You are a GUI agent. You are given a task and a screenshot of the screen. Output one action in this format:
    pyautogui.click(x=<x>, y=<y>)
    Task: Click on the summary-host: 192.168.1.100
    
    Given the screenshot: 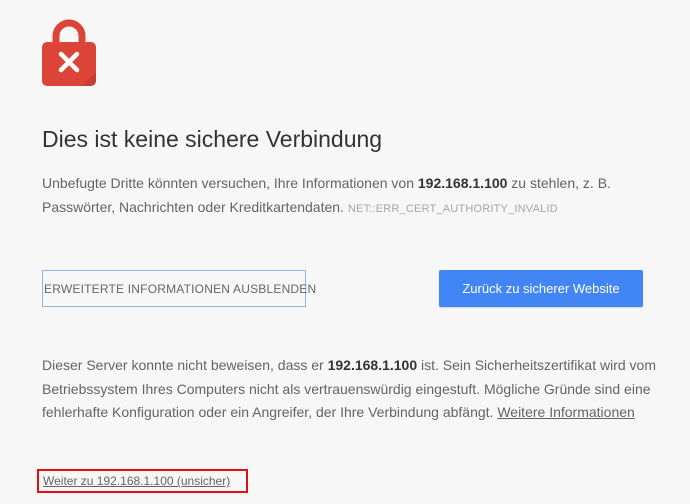 What is the action you would take?
    pyautogui.click(x=462, y=183)
    